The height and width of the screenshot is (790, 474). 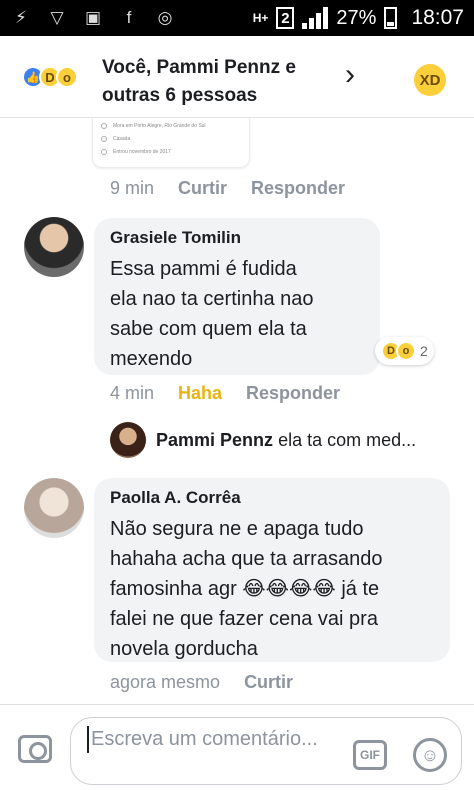 I want to click on facebook-icon: f, so click(x=129, y=17).